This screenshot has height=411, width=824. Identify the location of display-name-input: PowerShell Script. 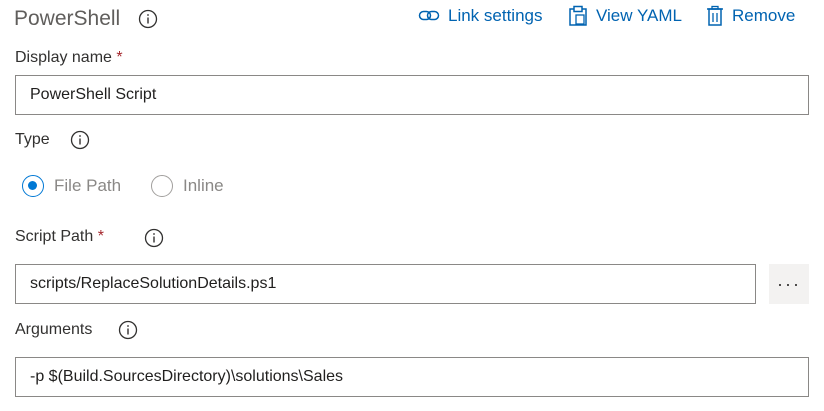
(412, 95).